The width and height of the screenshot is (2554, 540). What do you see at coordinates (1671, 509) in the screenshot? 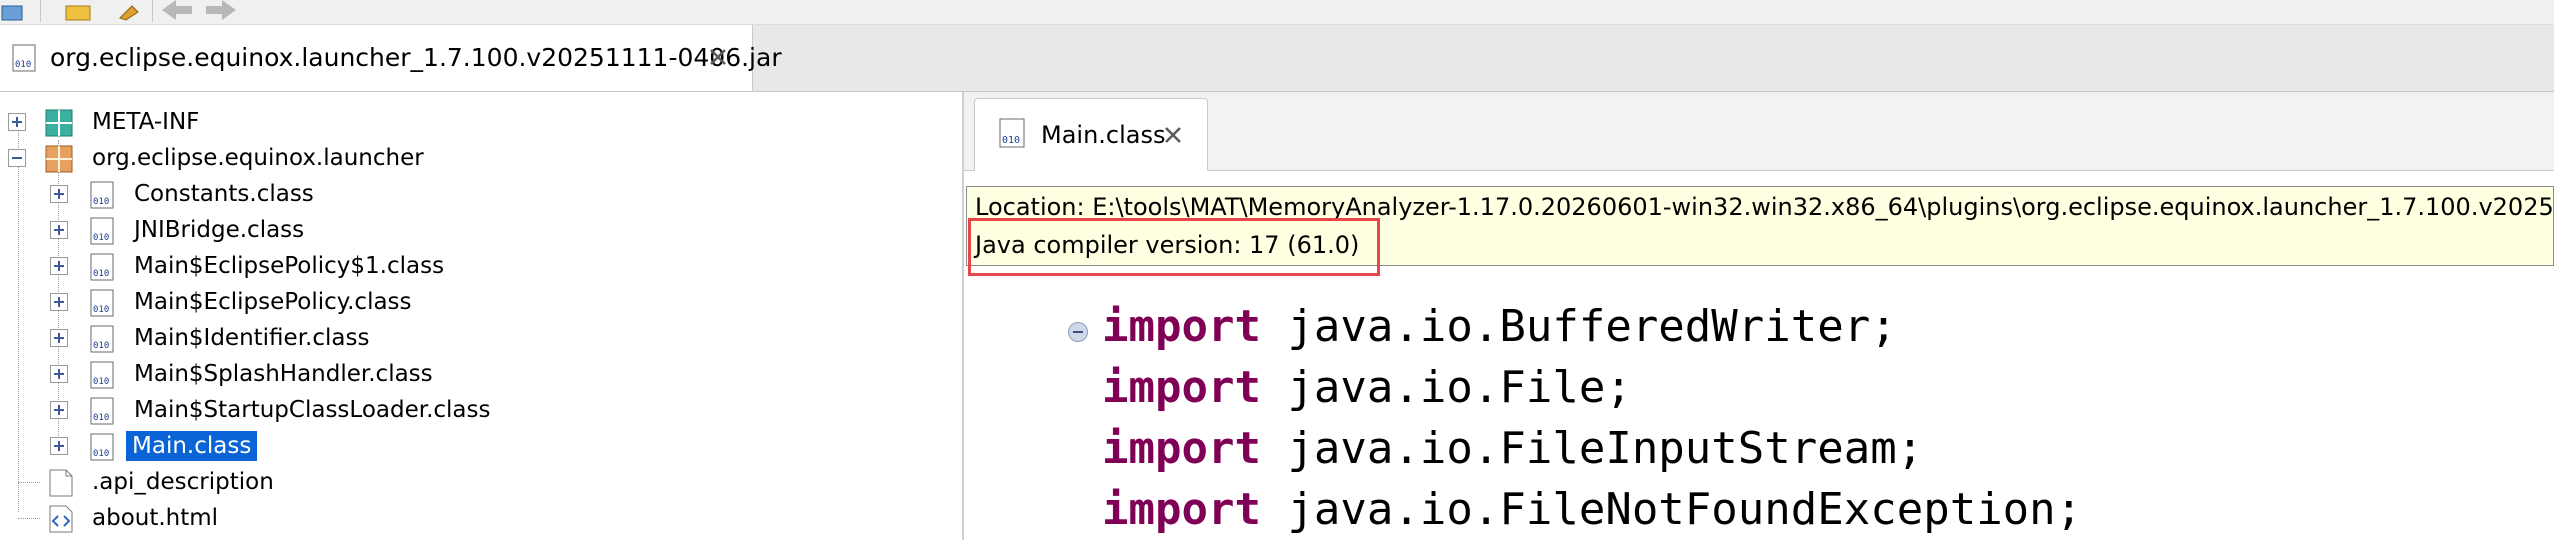
I see `code-text: java.io.FileNotFoundException;` at bounding box center [1671, 509].